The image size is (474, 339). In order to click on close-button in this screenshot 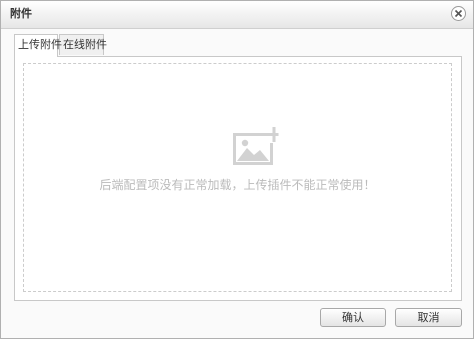, I will do `click(458, 13)`.